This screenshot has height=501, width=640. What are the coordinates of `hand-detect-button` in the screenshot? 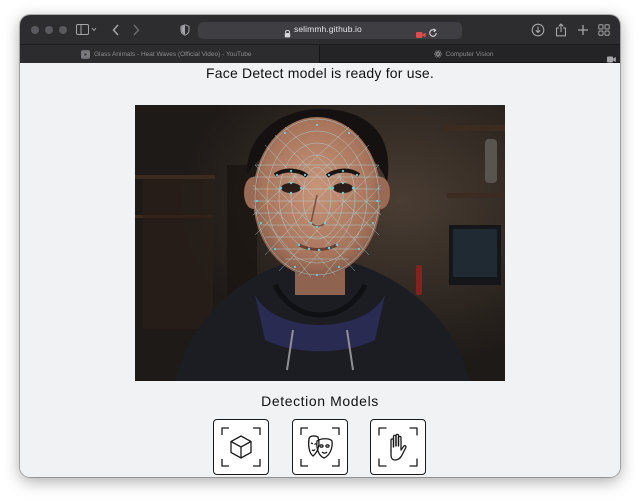 It's located at (398, 447).